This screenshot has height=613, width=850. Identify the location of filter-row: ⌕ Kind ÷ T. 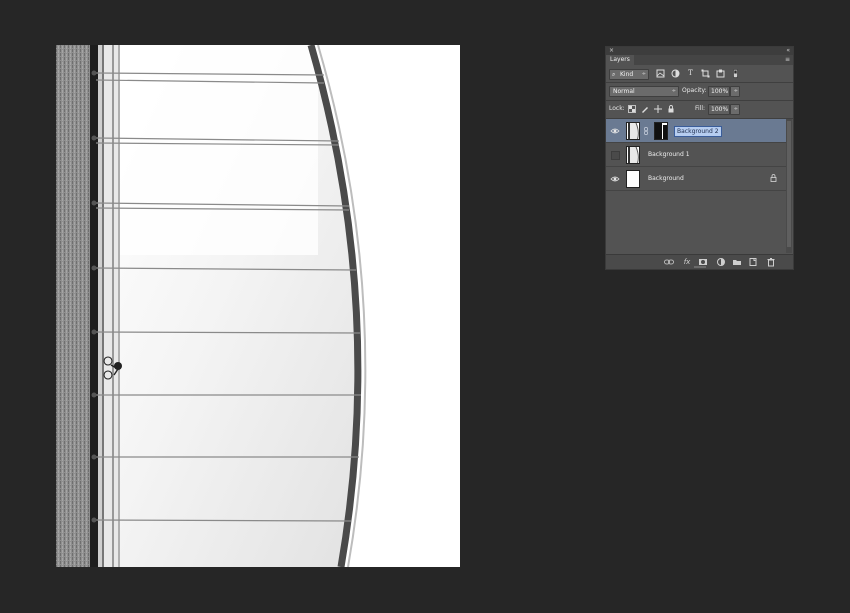
(699, 74).